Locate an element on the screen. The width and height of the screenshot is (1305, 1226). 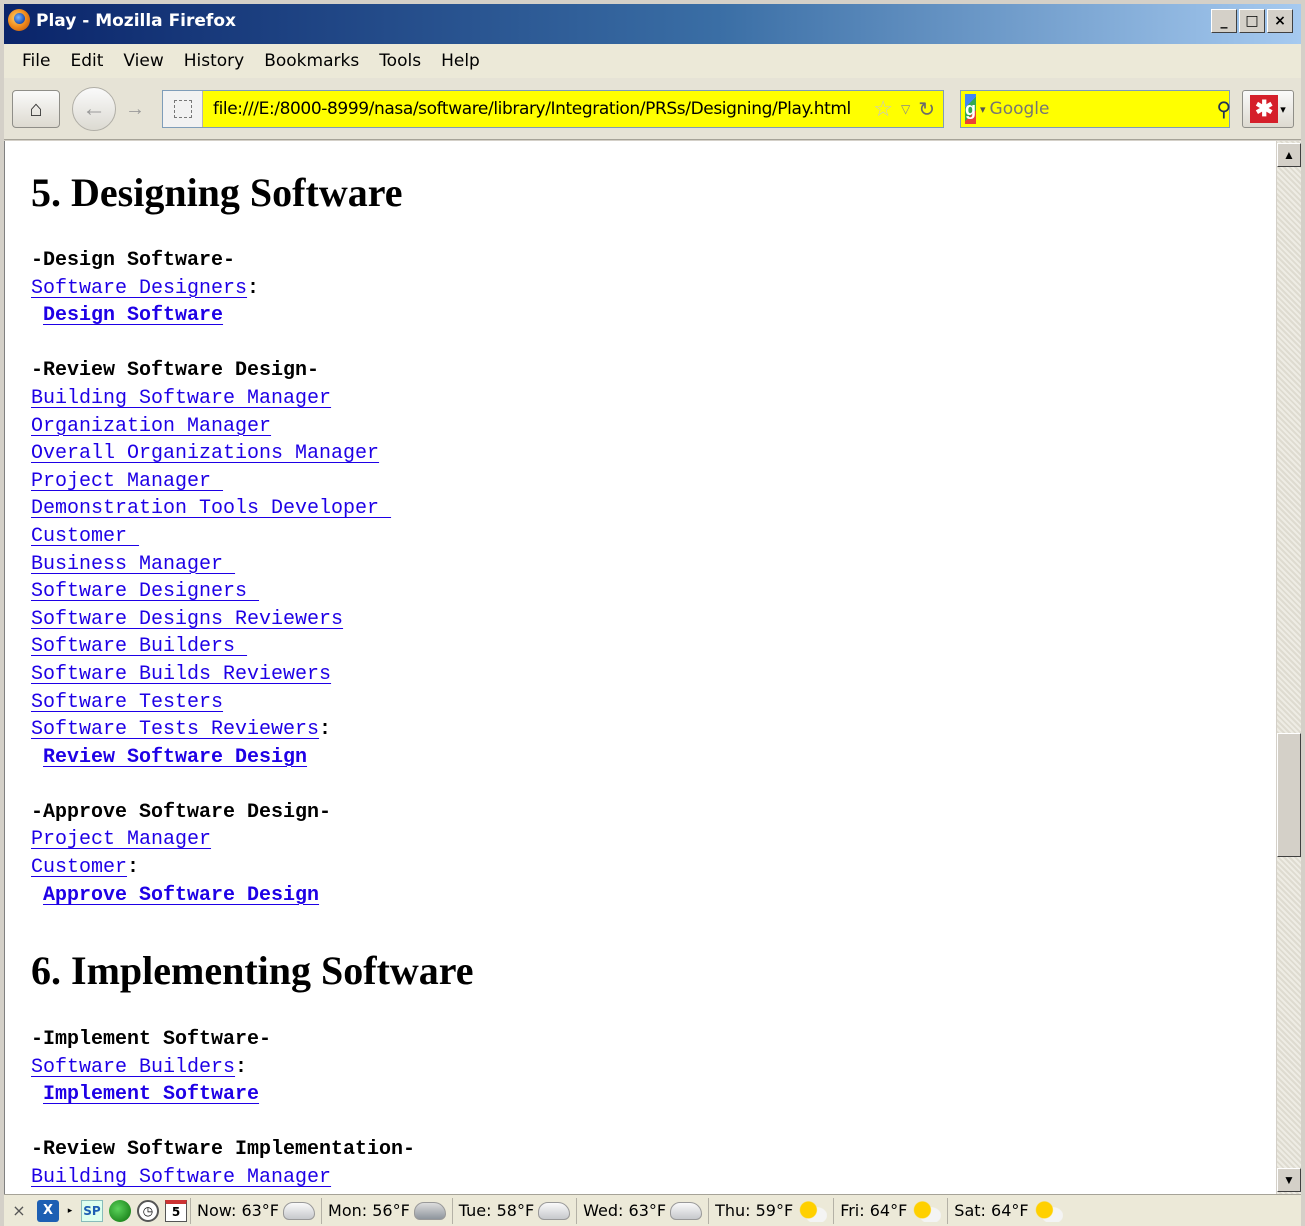
role-link: Software Testers is located at coordinates (127, 702).